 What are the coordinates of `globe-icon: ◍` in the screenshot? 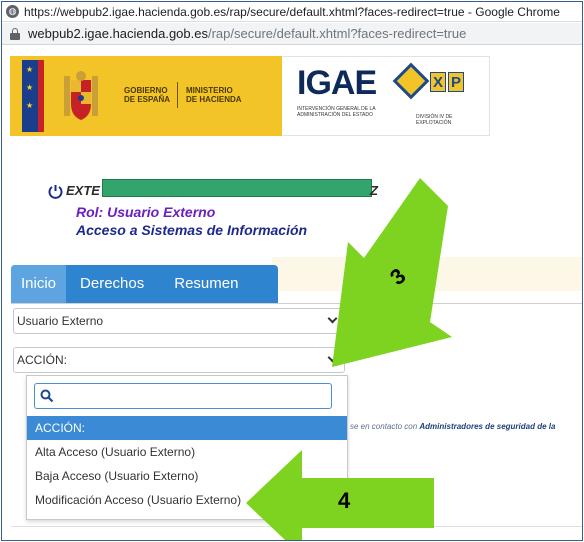 It's located at (12, 11).